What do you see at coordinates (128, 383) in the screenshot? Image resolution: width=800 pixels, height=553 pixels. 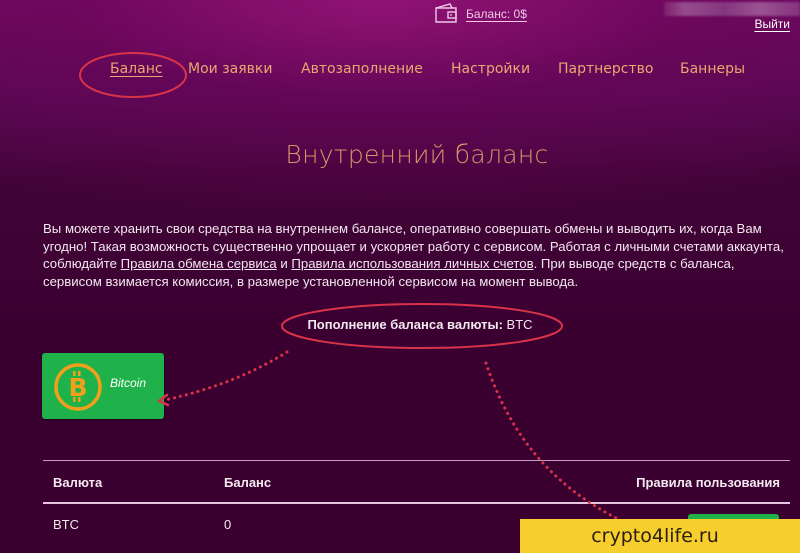 I see `bitcoin-label: Bitcoin` at bounding box center [128, 383].